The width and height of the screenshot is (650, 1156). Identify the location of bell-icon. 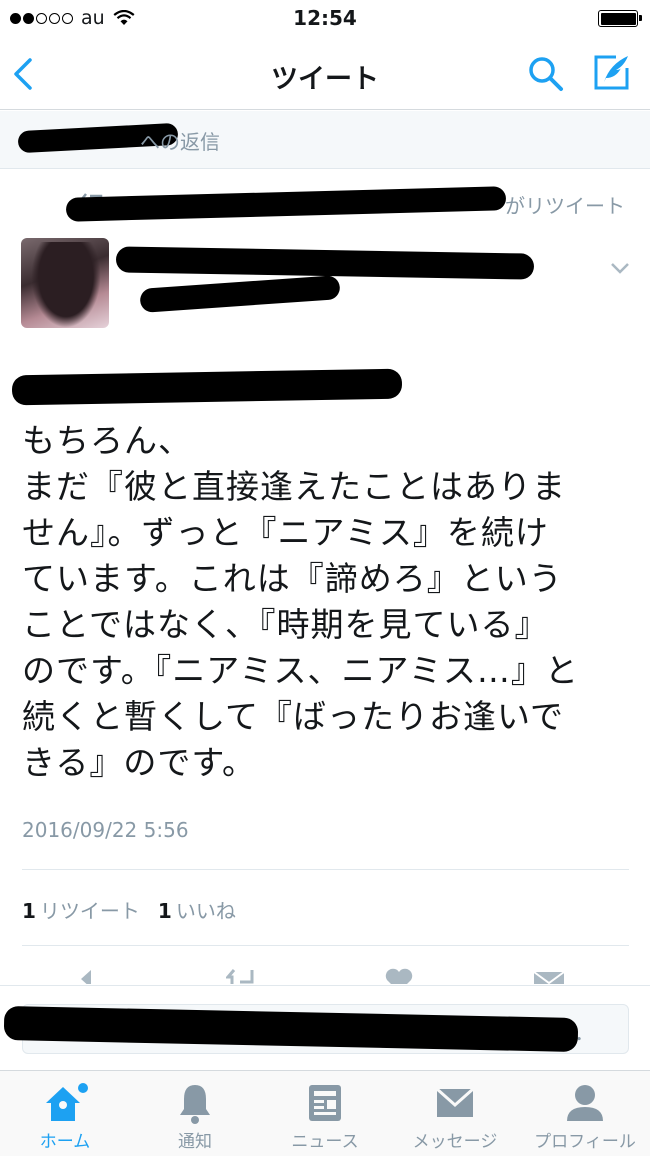
(195, 1104).